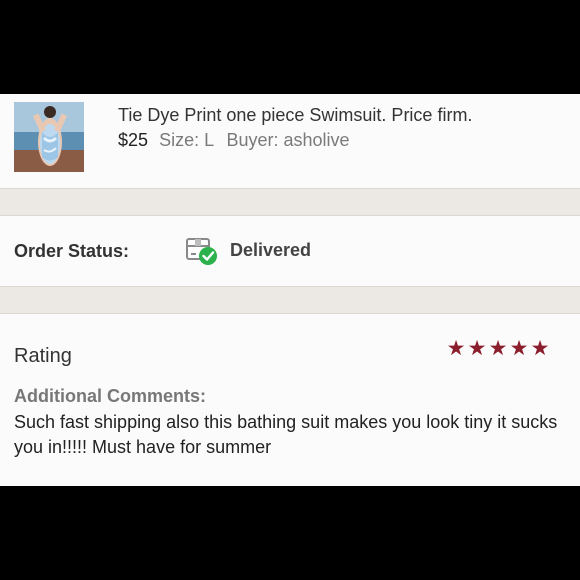  I want to click on product-thumbnail, so click(49, 137).